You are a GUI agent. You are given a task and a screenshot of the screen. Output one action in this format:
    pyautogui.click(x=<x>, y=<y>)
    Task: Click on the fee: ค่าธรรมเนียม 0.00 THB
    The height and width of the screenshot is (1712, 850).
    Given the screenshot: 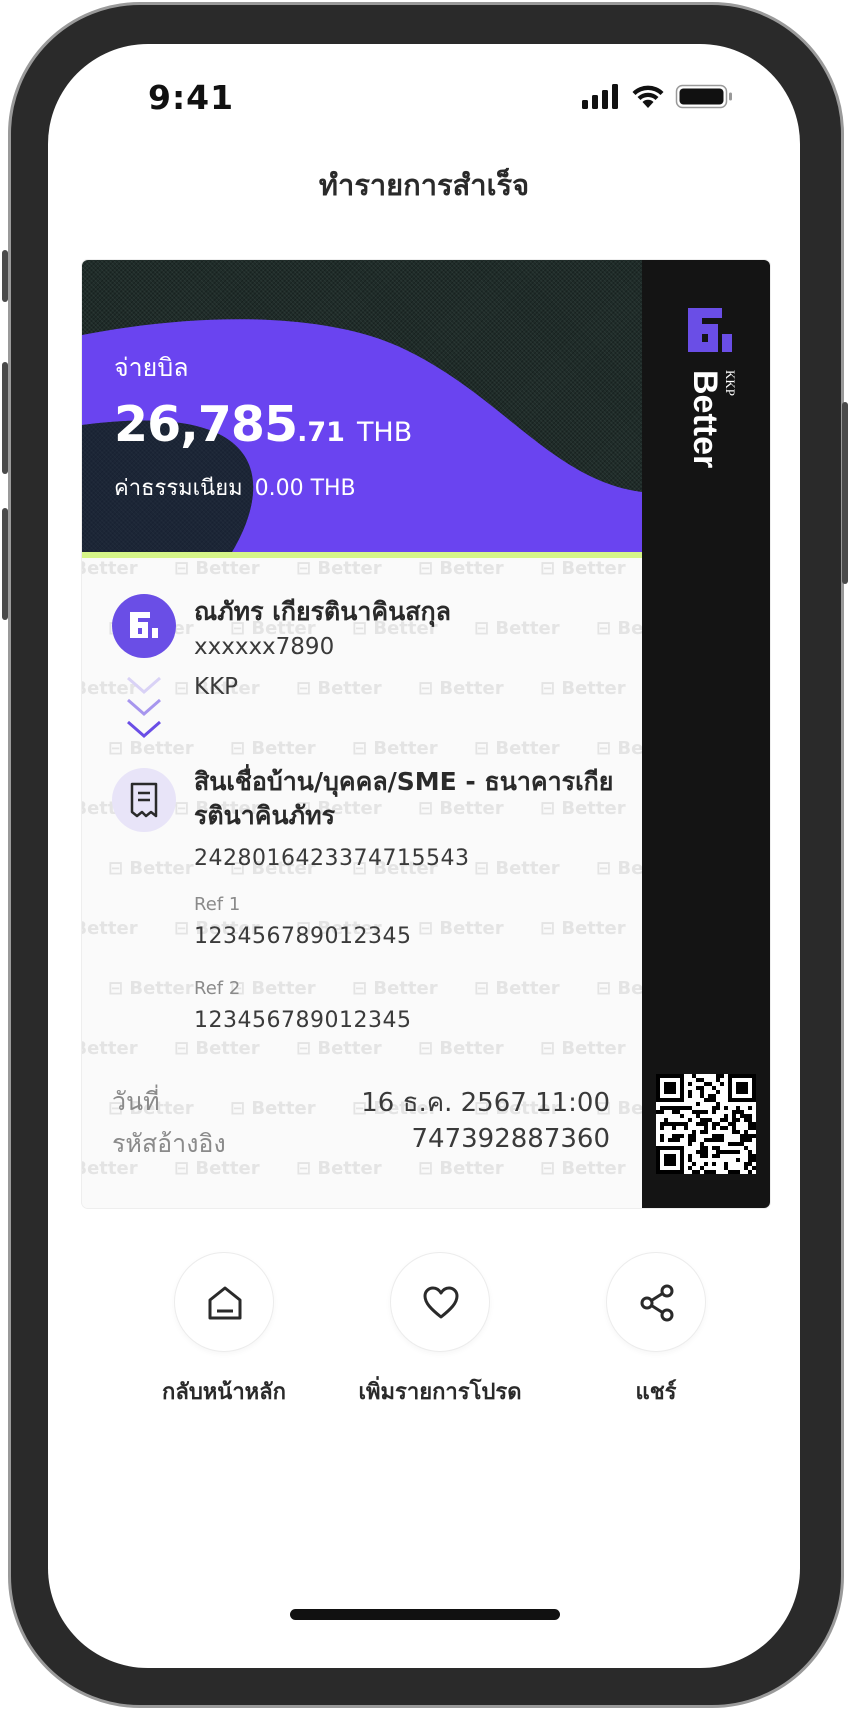 What is the action you would take?
    pyautogui.click(x=235, y=487)
    